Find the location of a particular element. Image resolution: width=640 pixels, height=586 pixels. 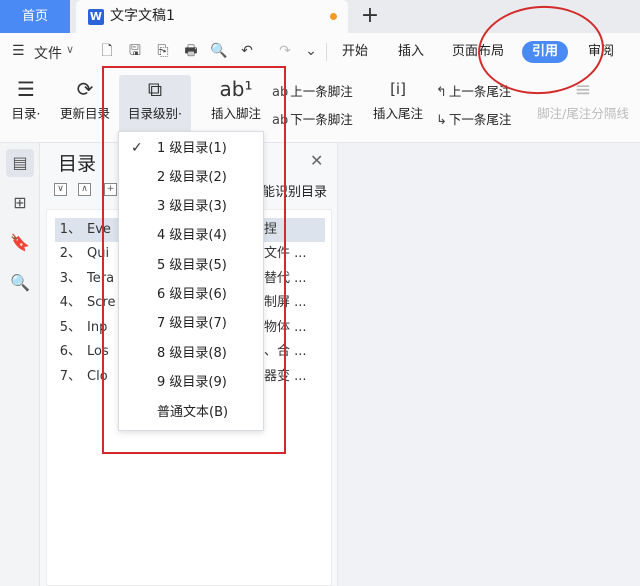

expand-all-icon: ∧ is located at coordinates (84, 189).